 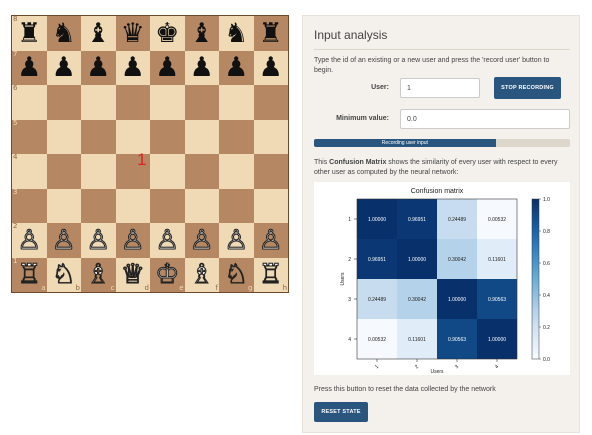 I want to click on square-b7: ♟, so click(x=63, y=67).